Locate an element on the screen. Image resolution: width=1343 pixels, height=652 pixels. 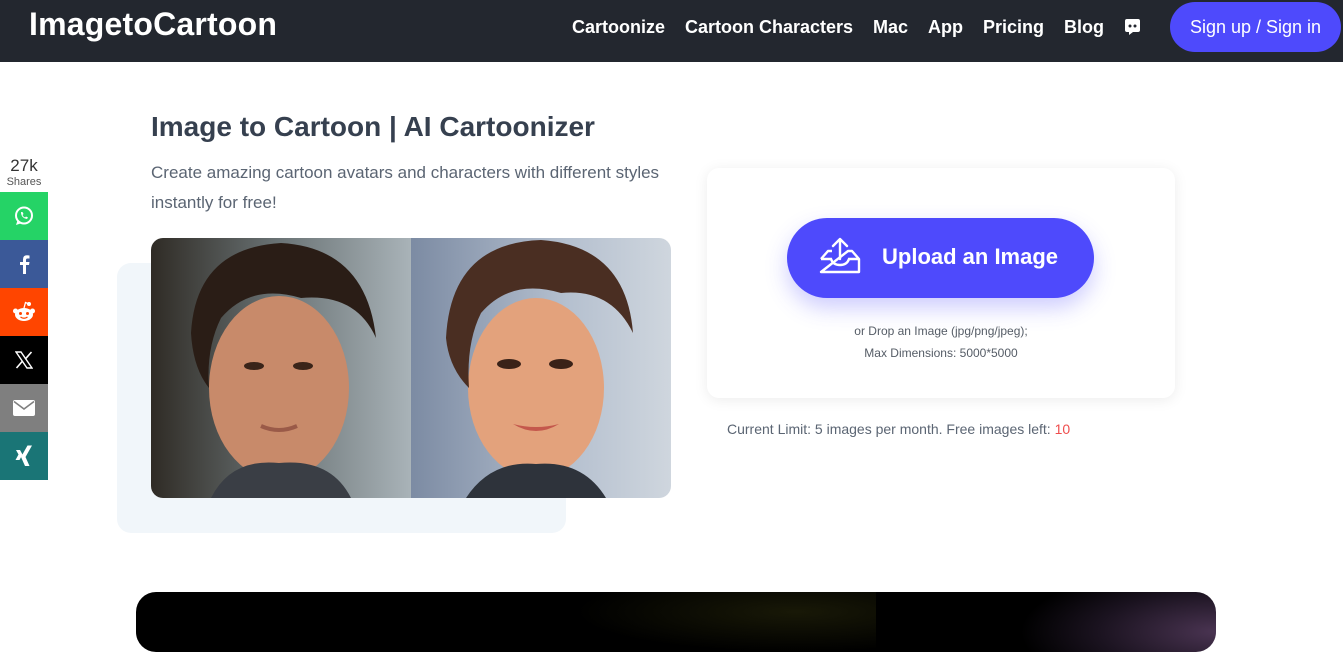
free-images-left: 10 is located at coordinates (1062, 429).